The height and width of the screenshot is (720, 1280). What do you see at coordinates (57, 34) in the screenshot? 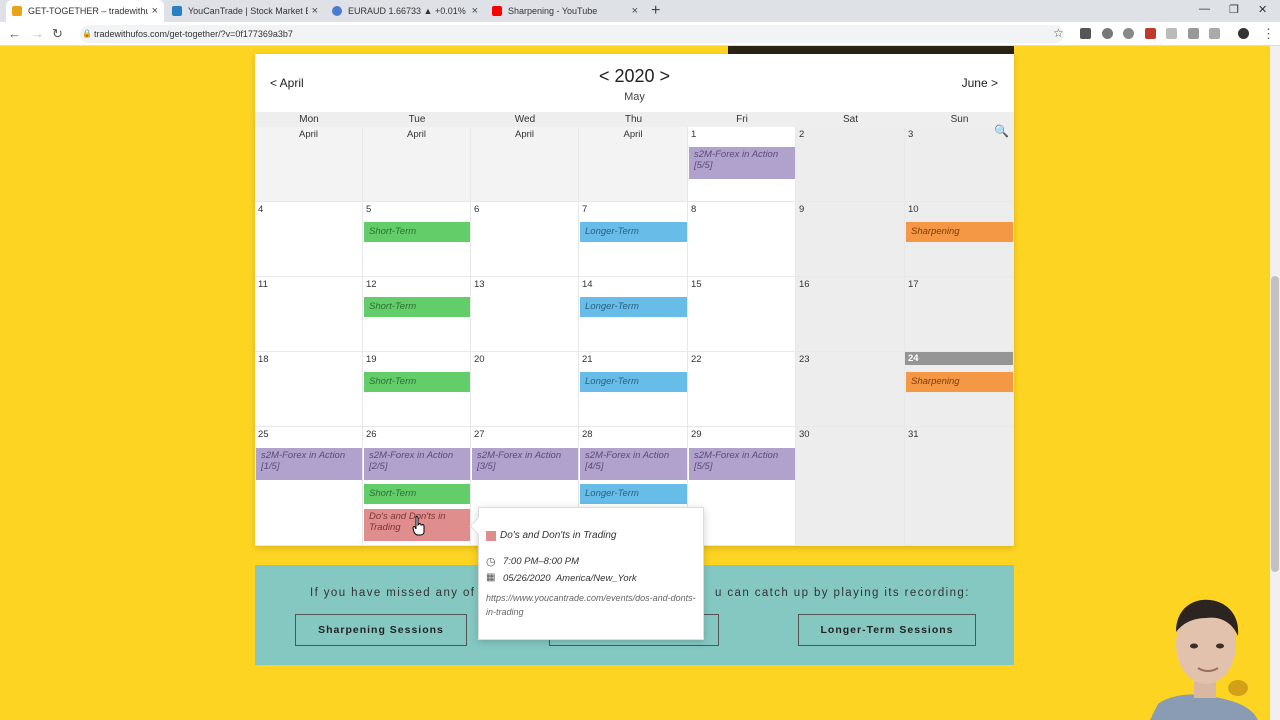
I see `reload-icon: ↻` at bounding box center [57, 34].